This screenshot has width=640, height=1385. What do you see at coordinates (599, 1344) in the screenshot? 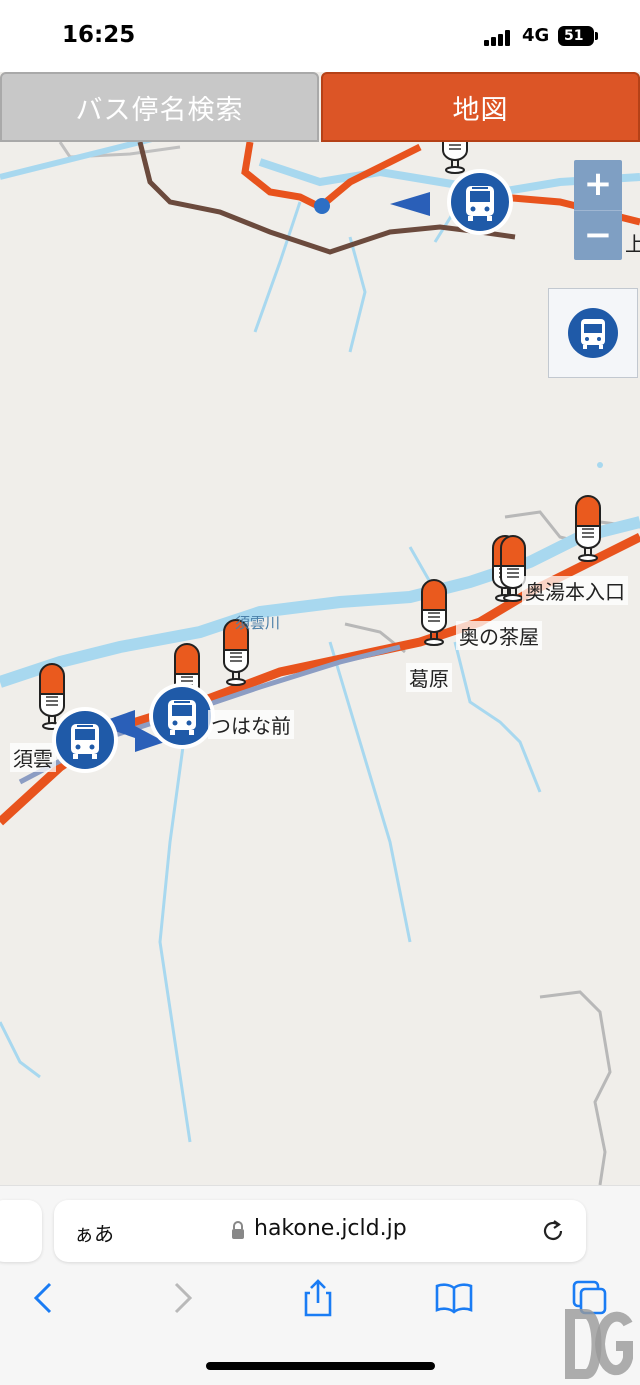
I see `watermark-logo` at bounding box center [599, 1344].